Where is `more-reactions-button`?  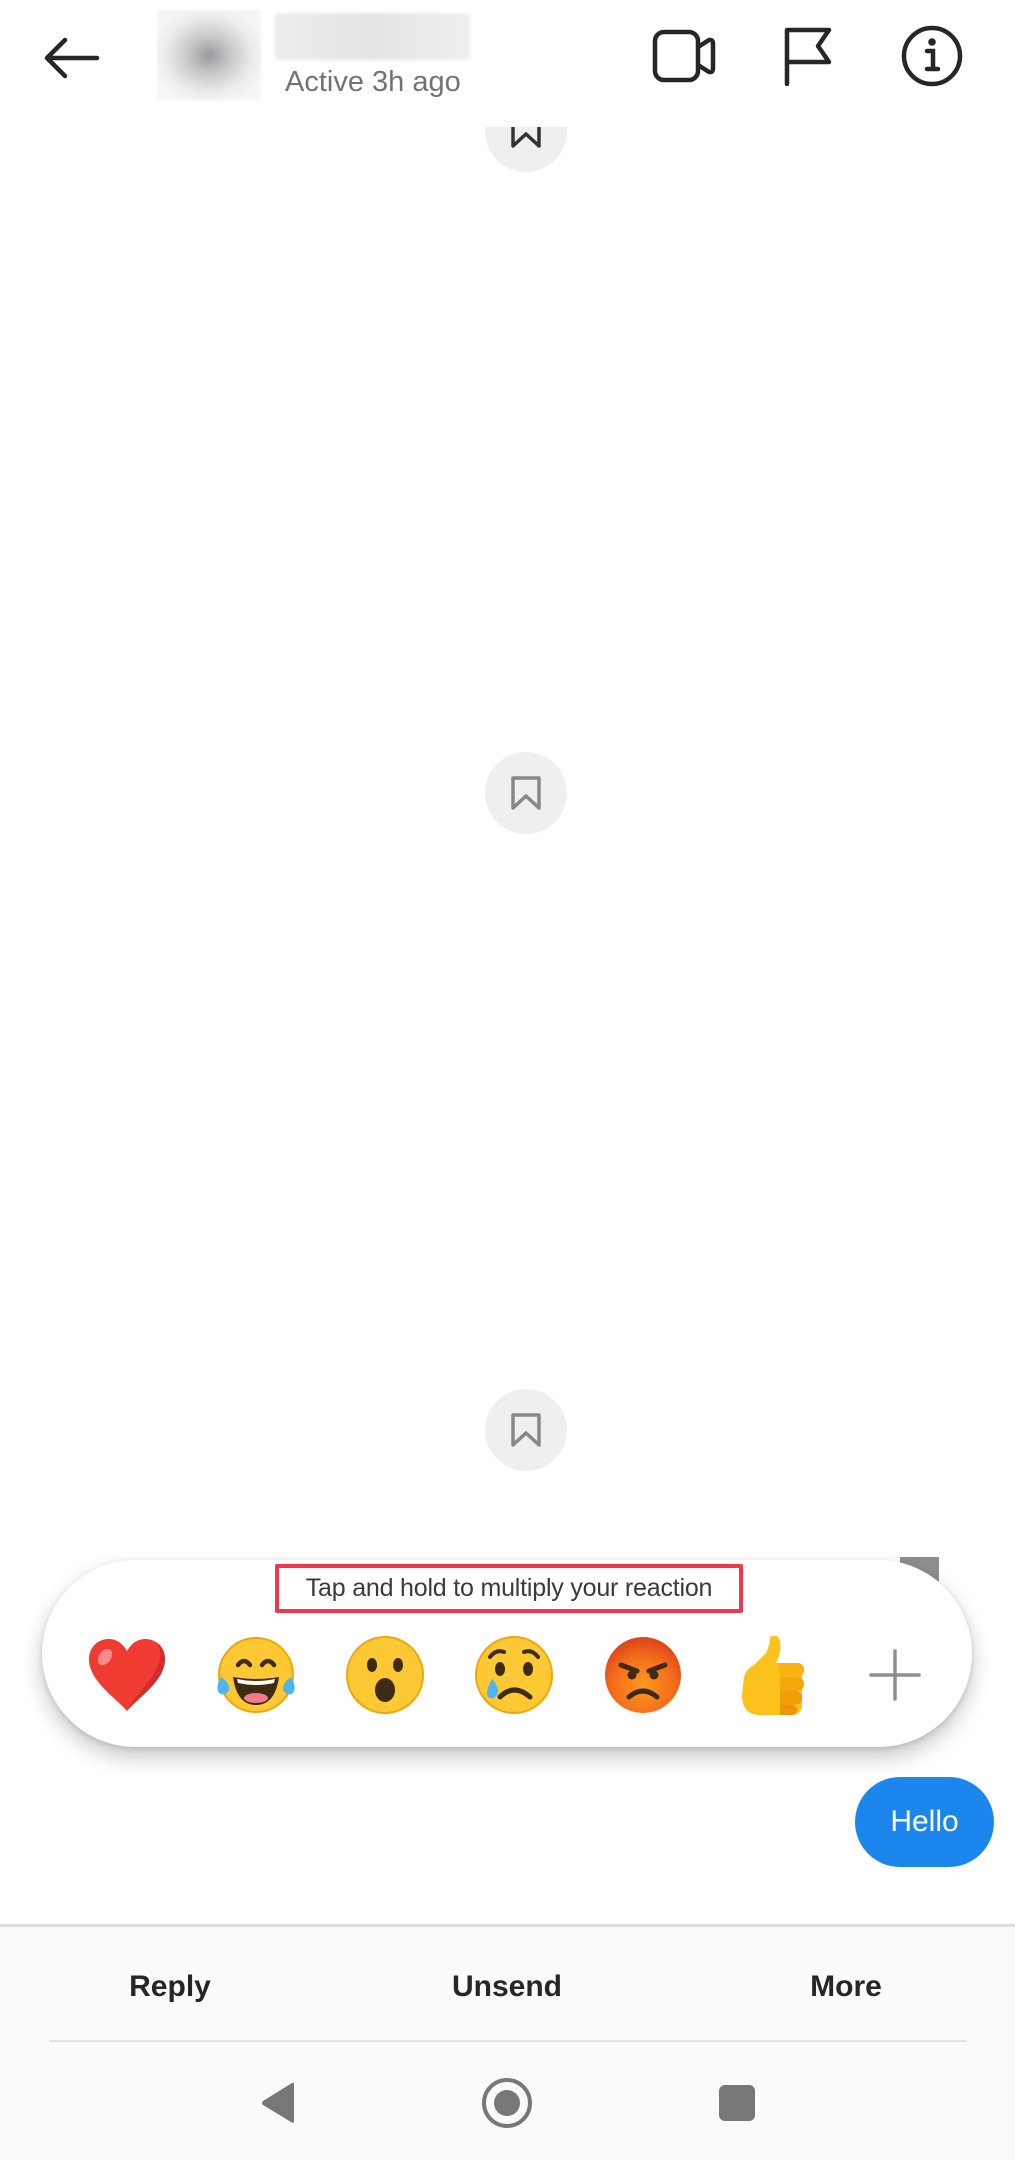
more-reactions-button is located at coordinates (895, 1675).